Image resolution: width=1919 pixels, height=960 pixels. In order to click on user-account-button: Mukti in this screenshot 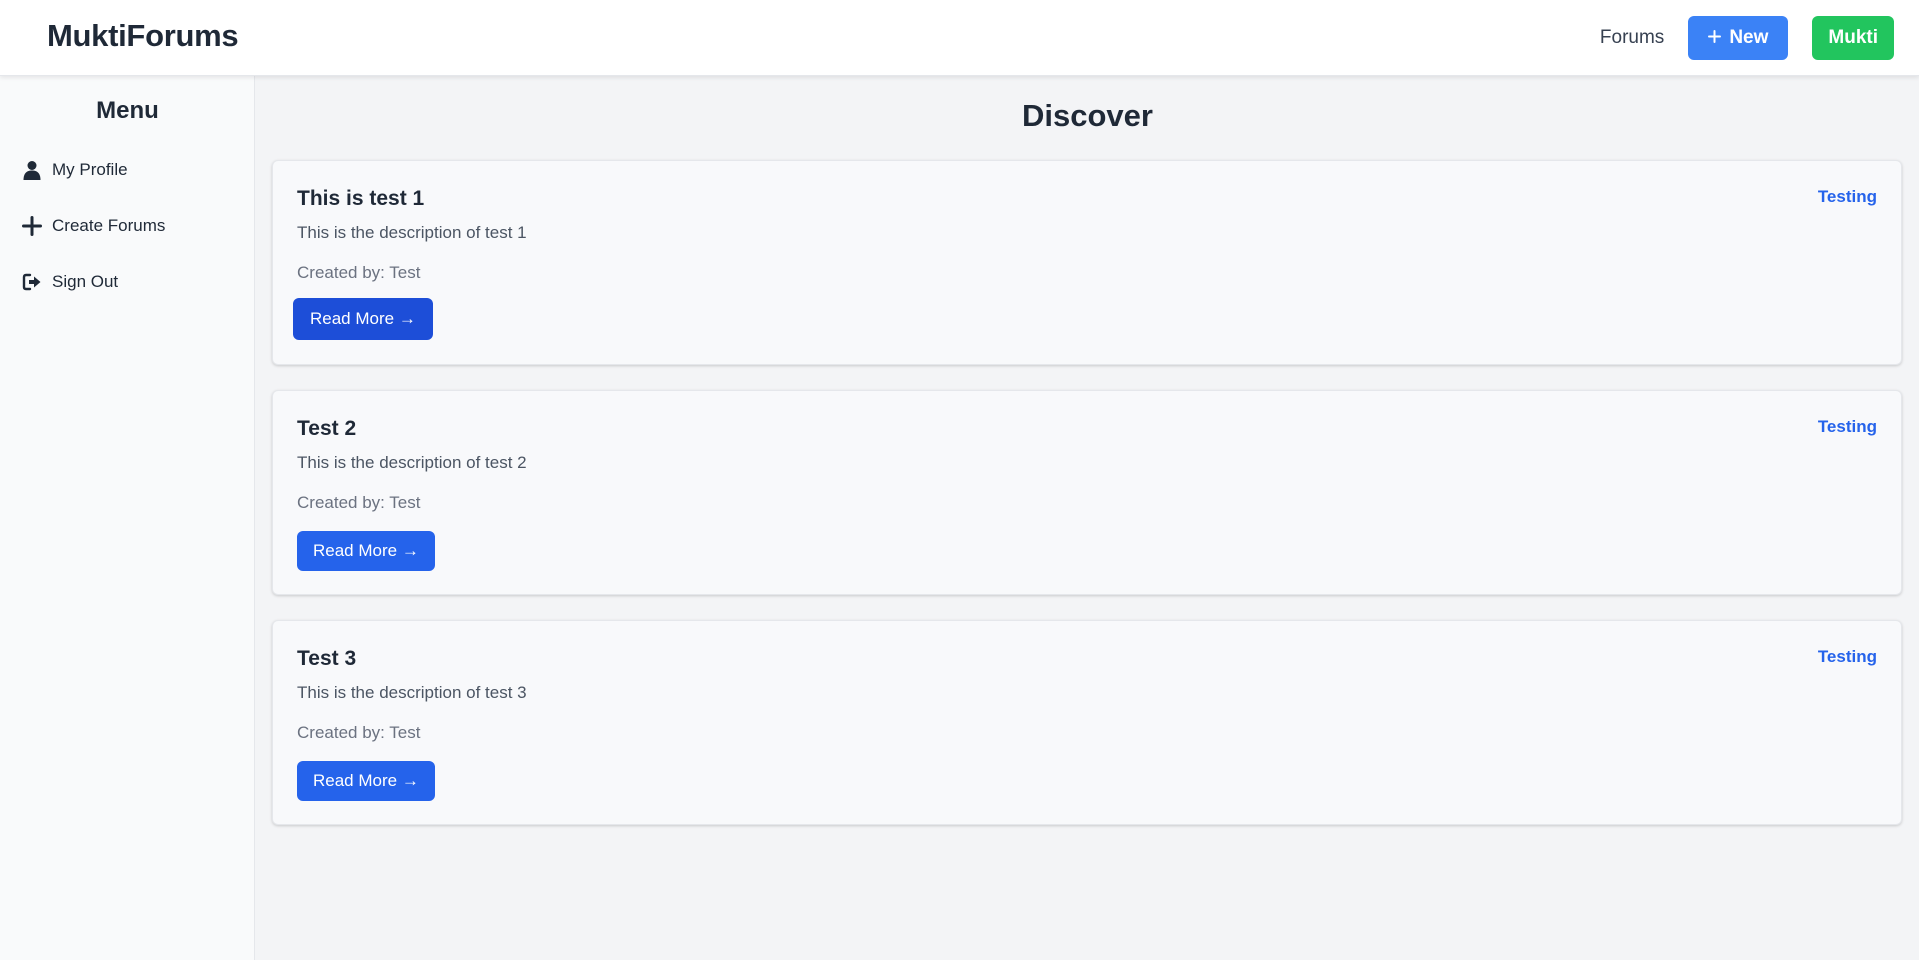, I will do `click(1853, 38)`.